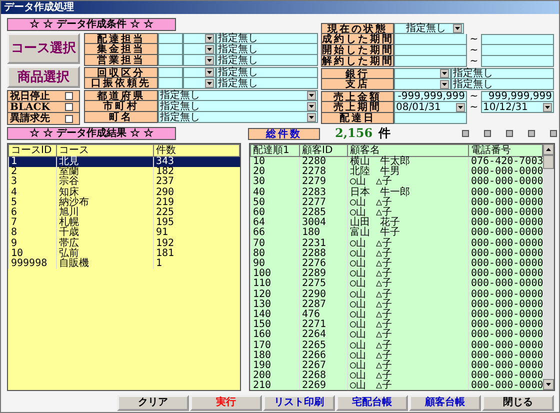 The image size is (560, 413). What do you see at coordinates (430, 96) in the screenshot?
I see `input-field: -999,999,999` at bounding box center [430, 96].